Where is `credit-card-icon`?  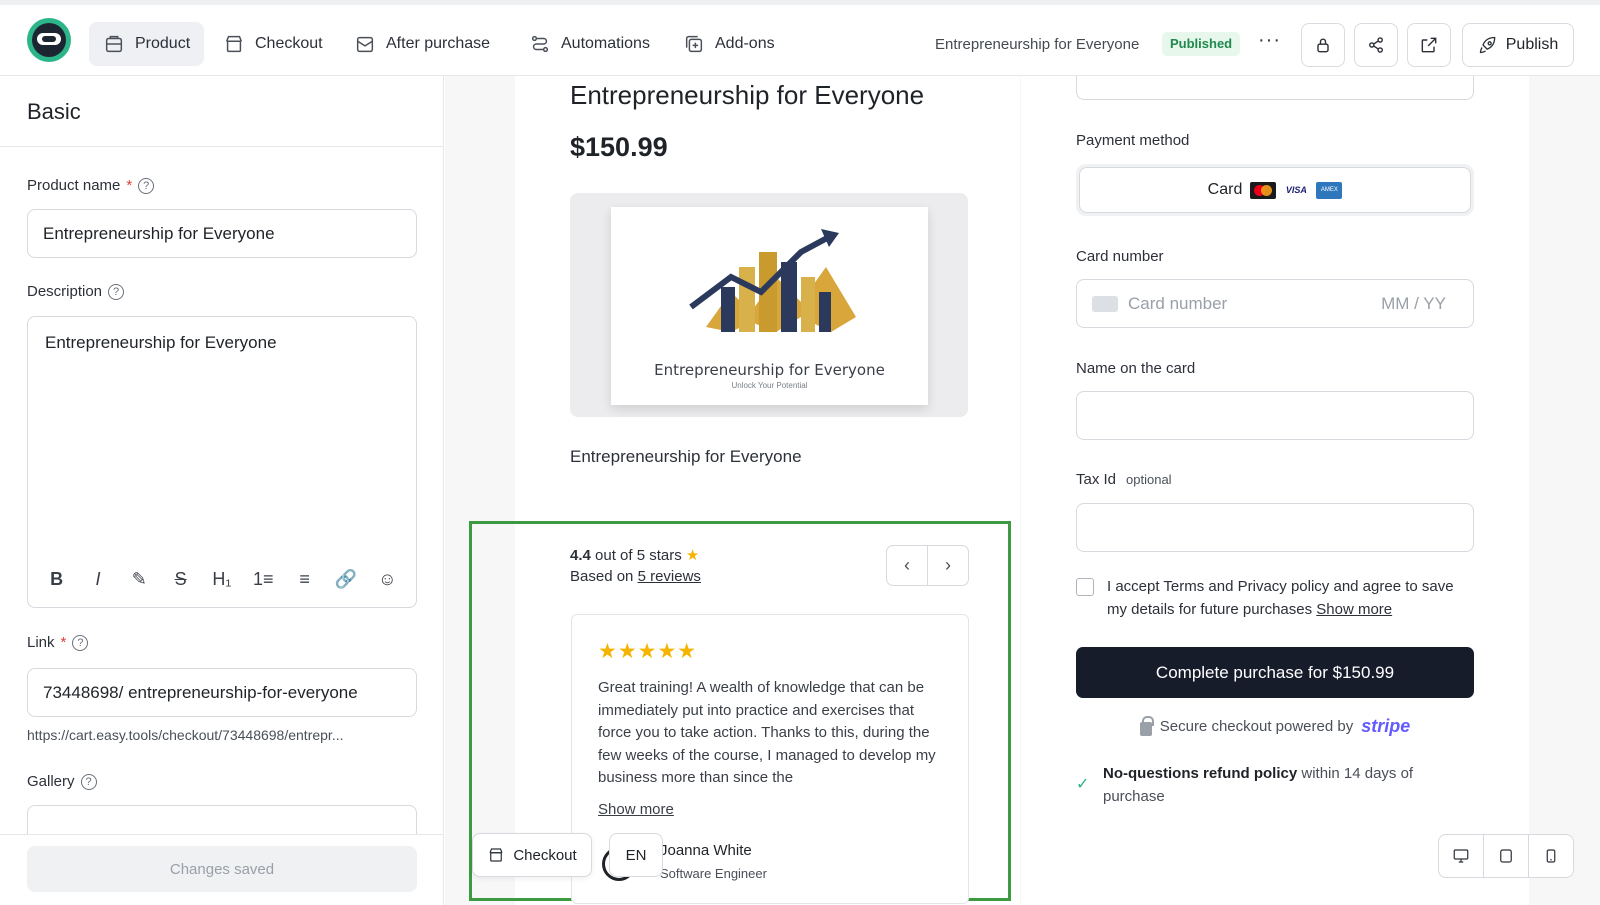 credit-card-icon is located at coordinates (1105, 303).